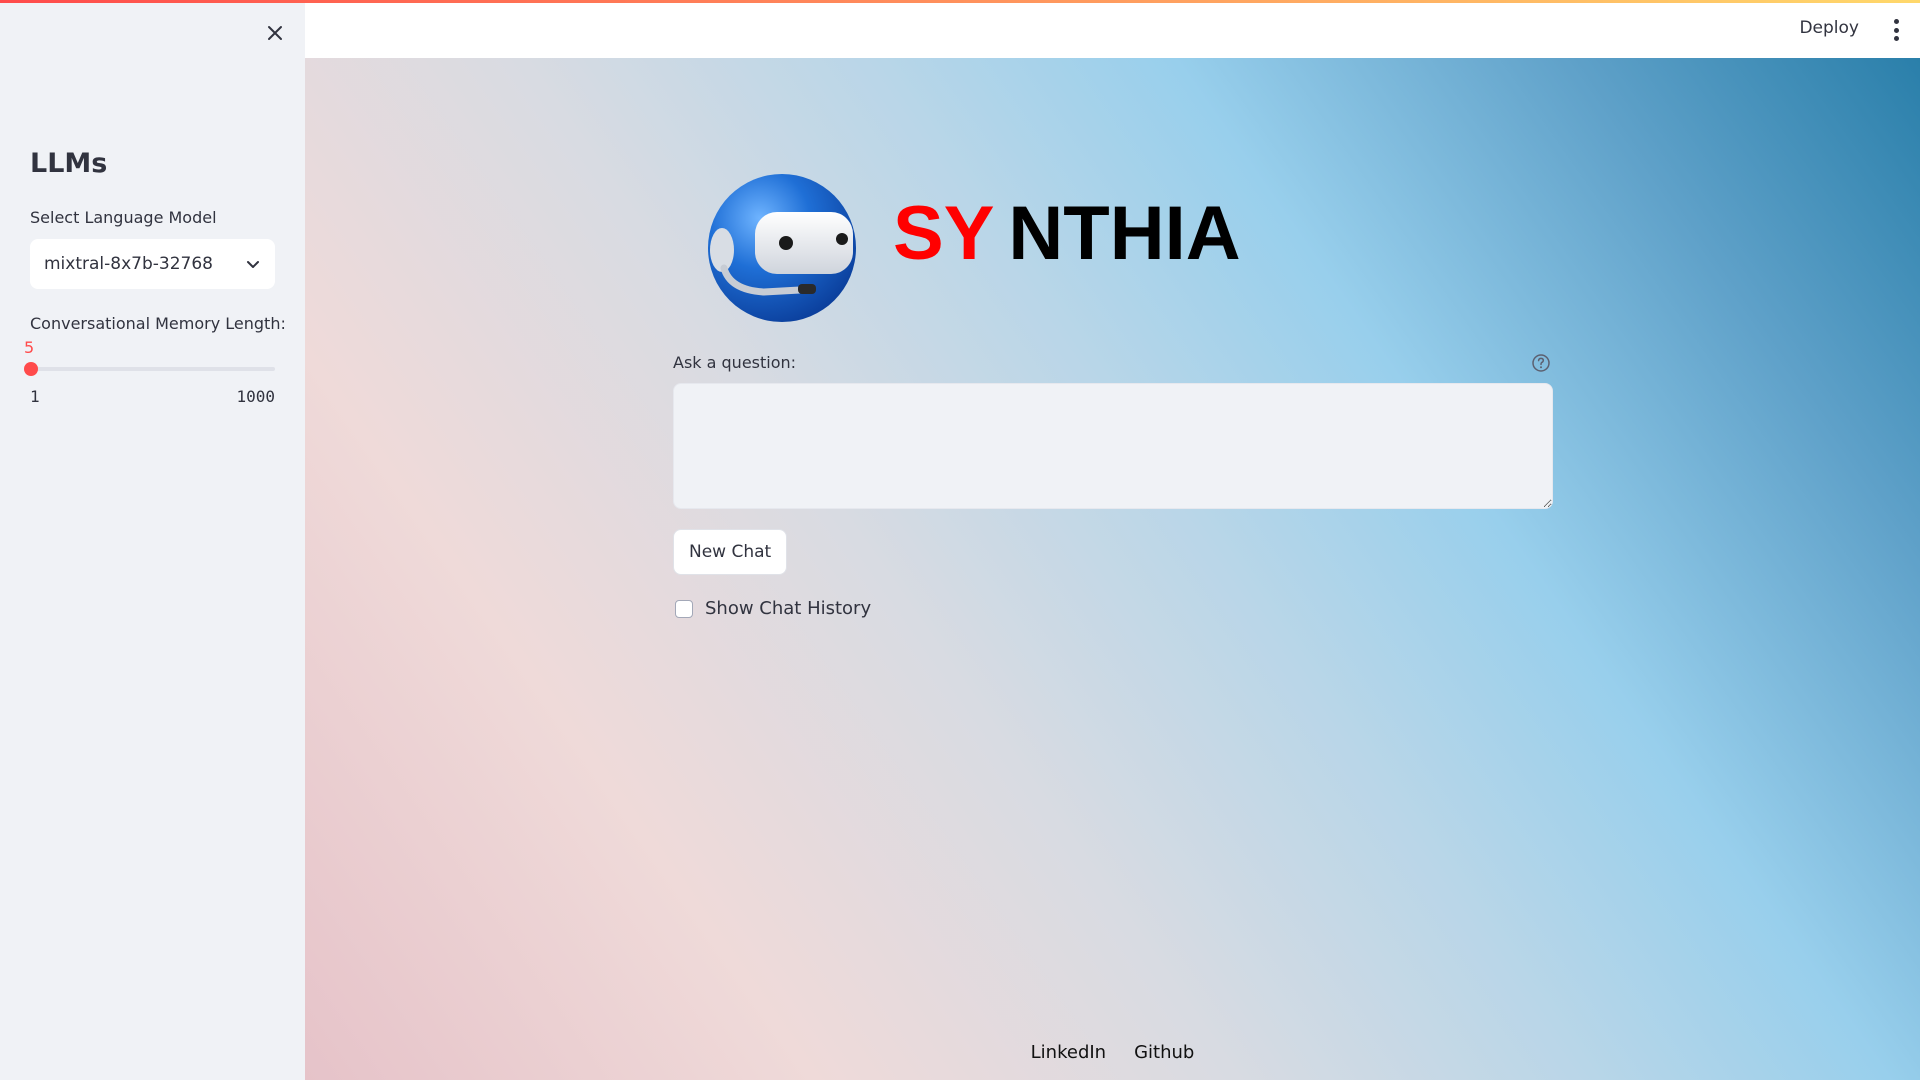  Describe the element at coordinates (1829, 28) in the screenshot. I see `deploy-button: Deploy` at that location.